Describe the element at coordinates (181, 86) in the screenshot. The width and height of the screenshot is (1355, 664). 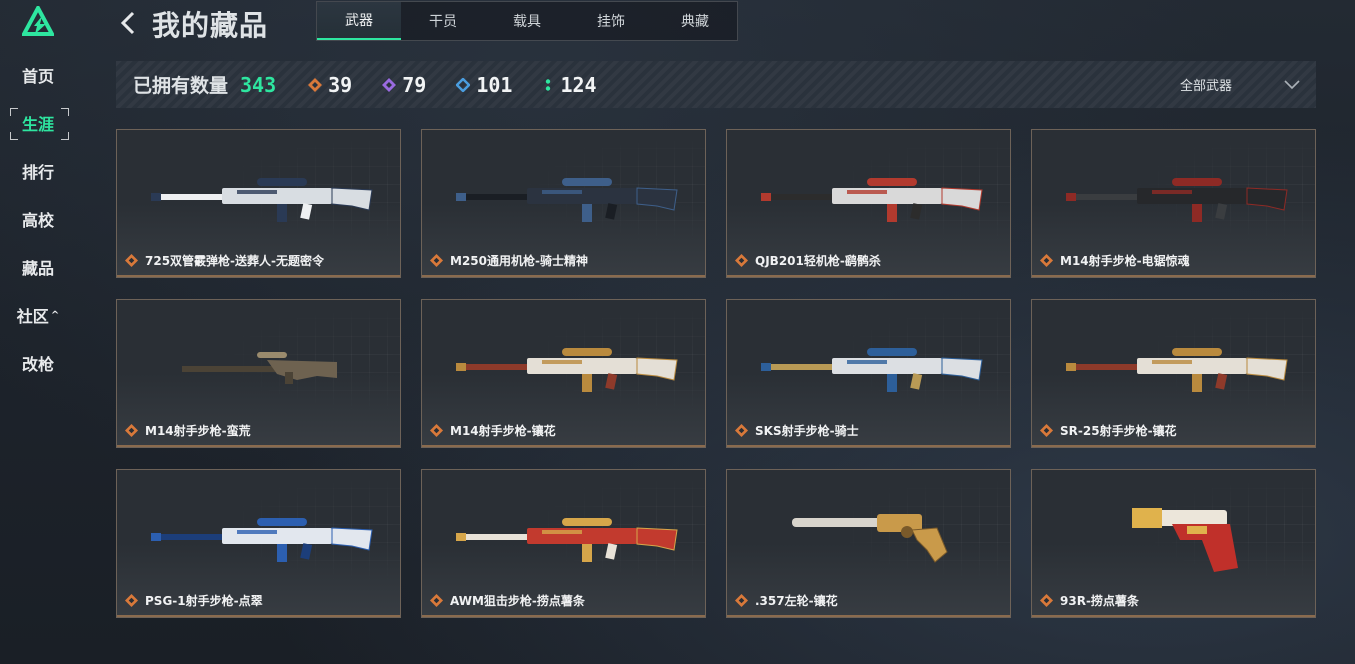
I see `owned-label: 已拥有数量` at that location.